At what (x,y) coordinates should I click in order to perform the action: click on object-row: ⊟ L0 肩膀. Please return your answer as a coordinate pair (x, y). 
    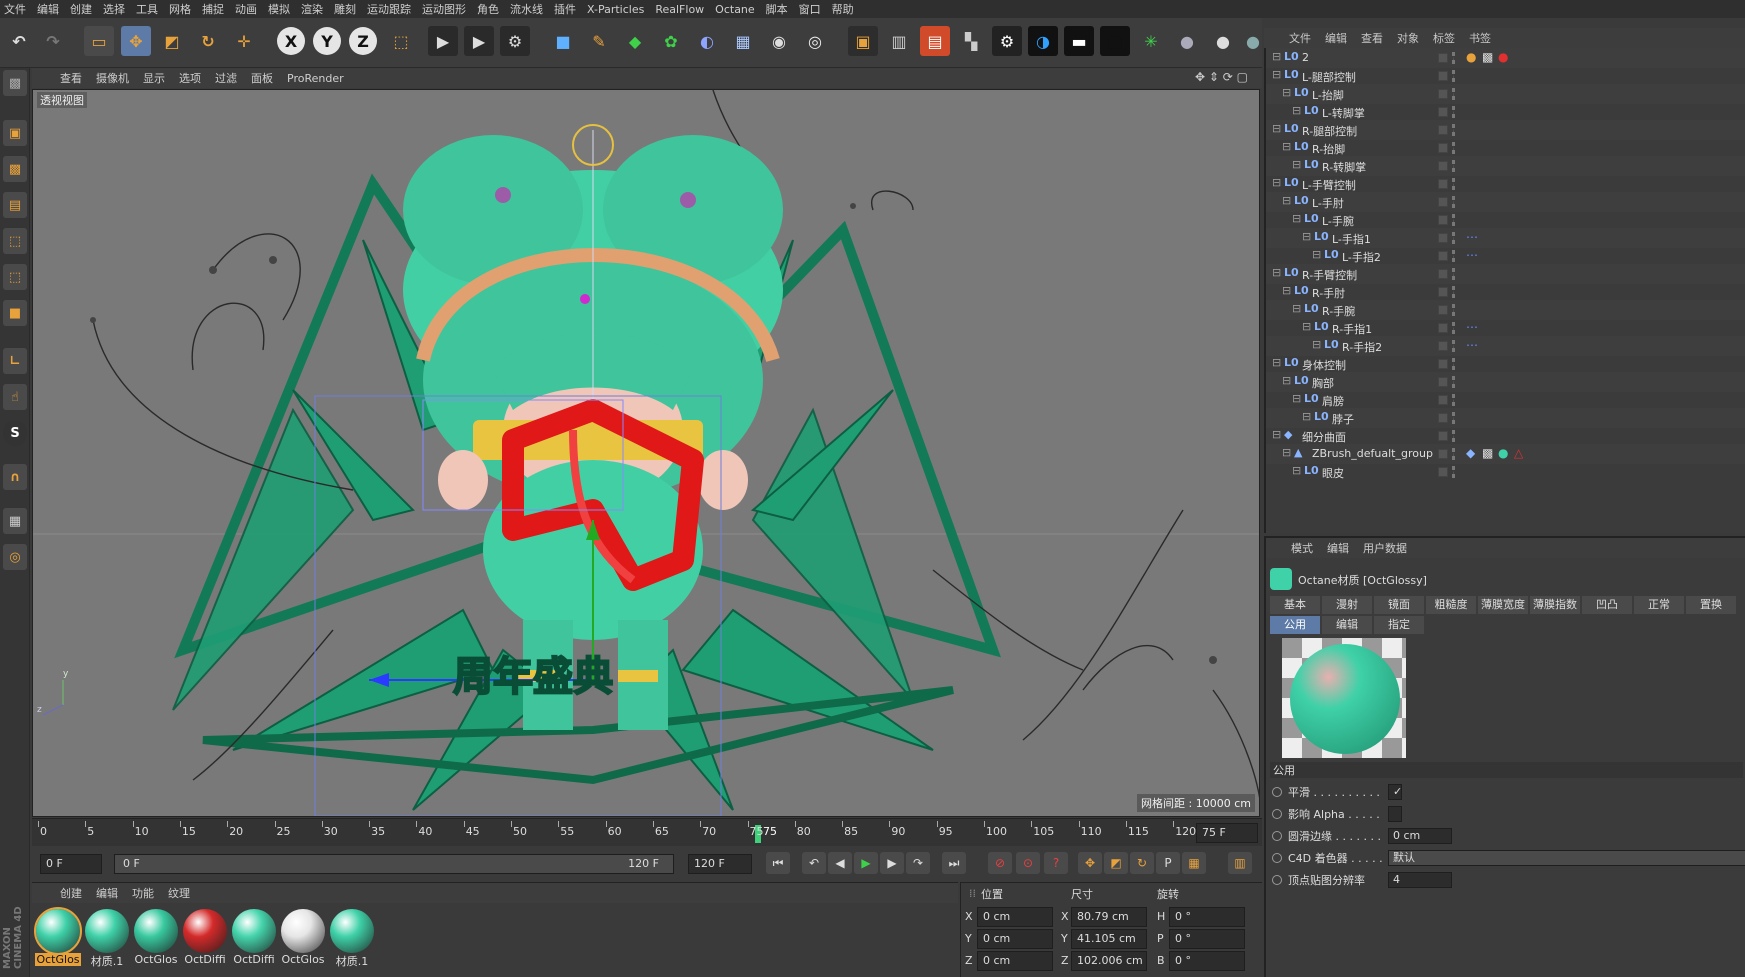
    Looking at the image, I should click on (1505, 400).